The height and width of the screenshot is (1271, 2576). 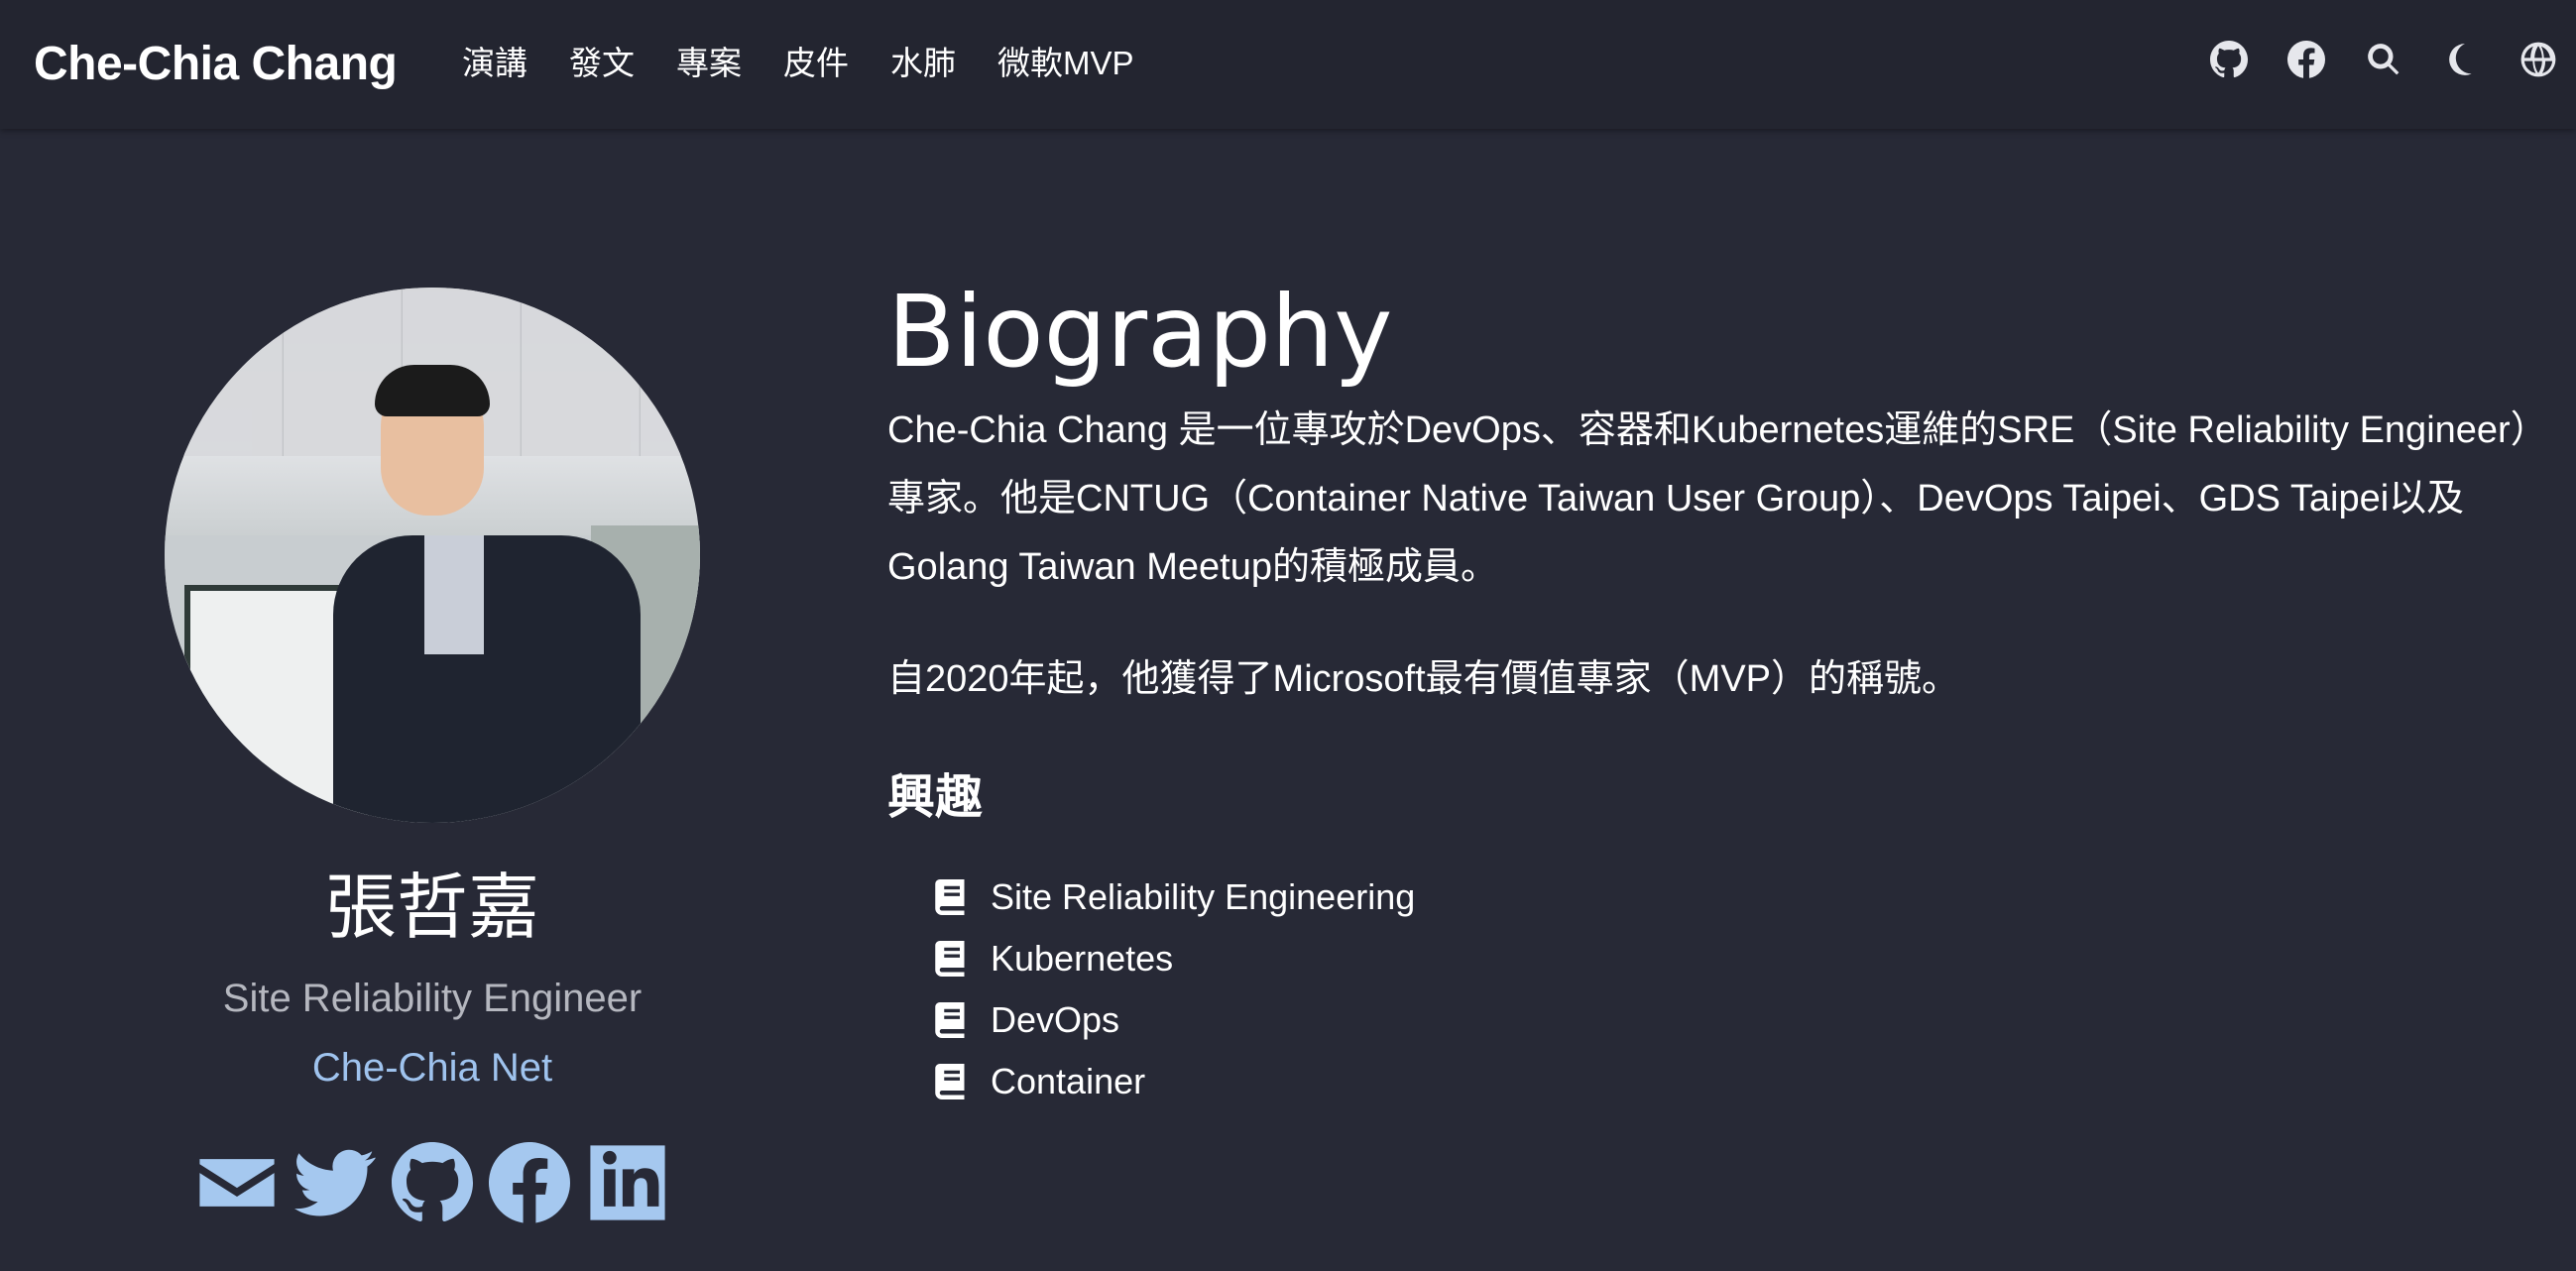 I want to click on profile-organization-link: Che-Chia Net, so click(x=432, y=1068).